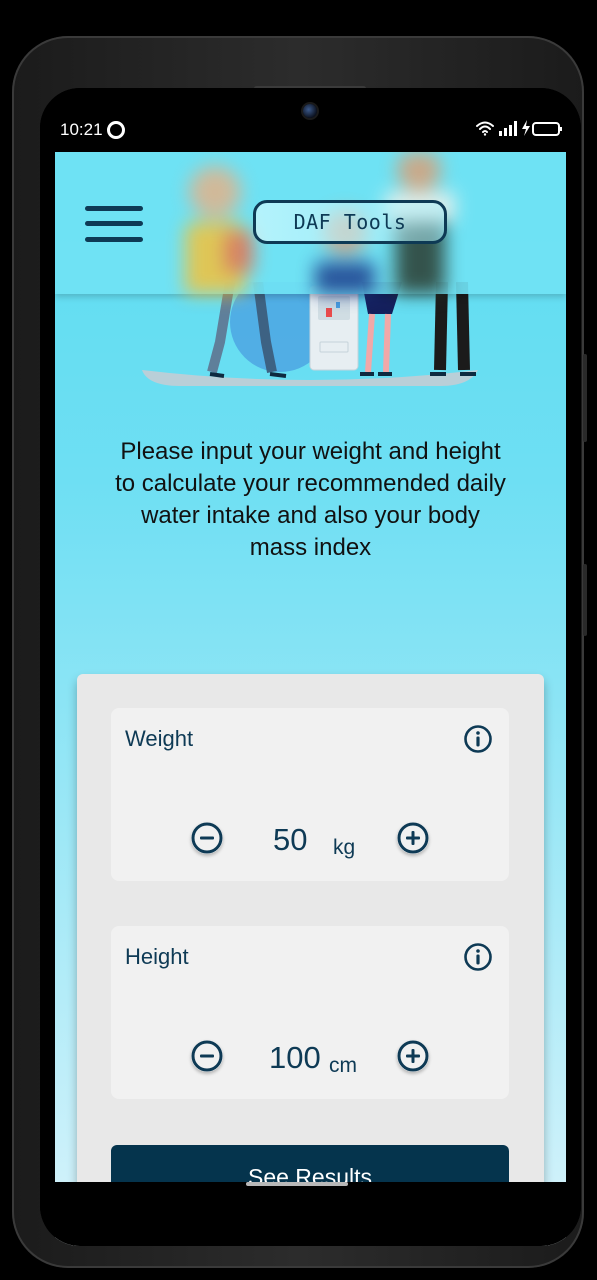  What do you see at coordinates (207, 838) in the screenshot?
I see `weight-decrease-button` at bounding box center [207, 838].